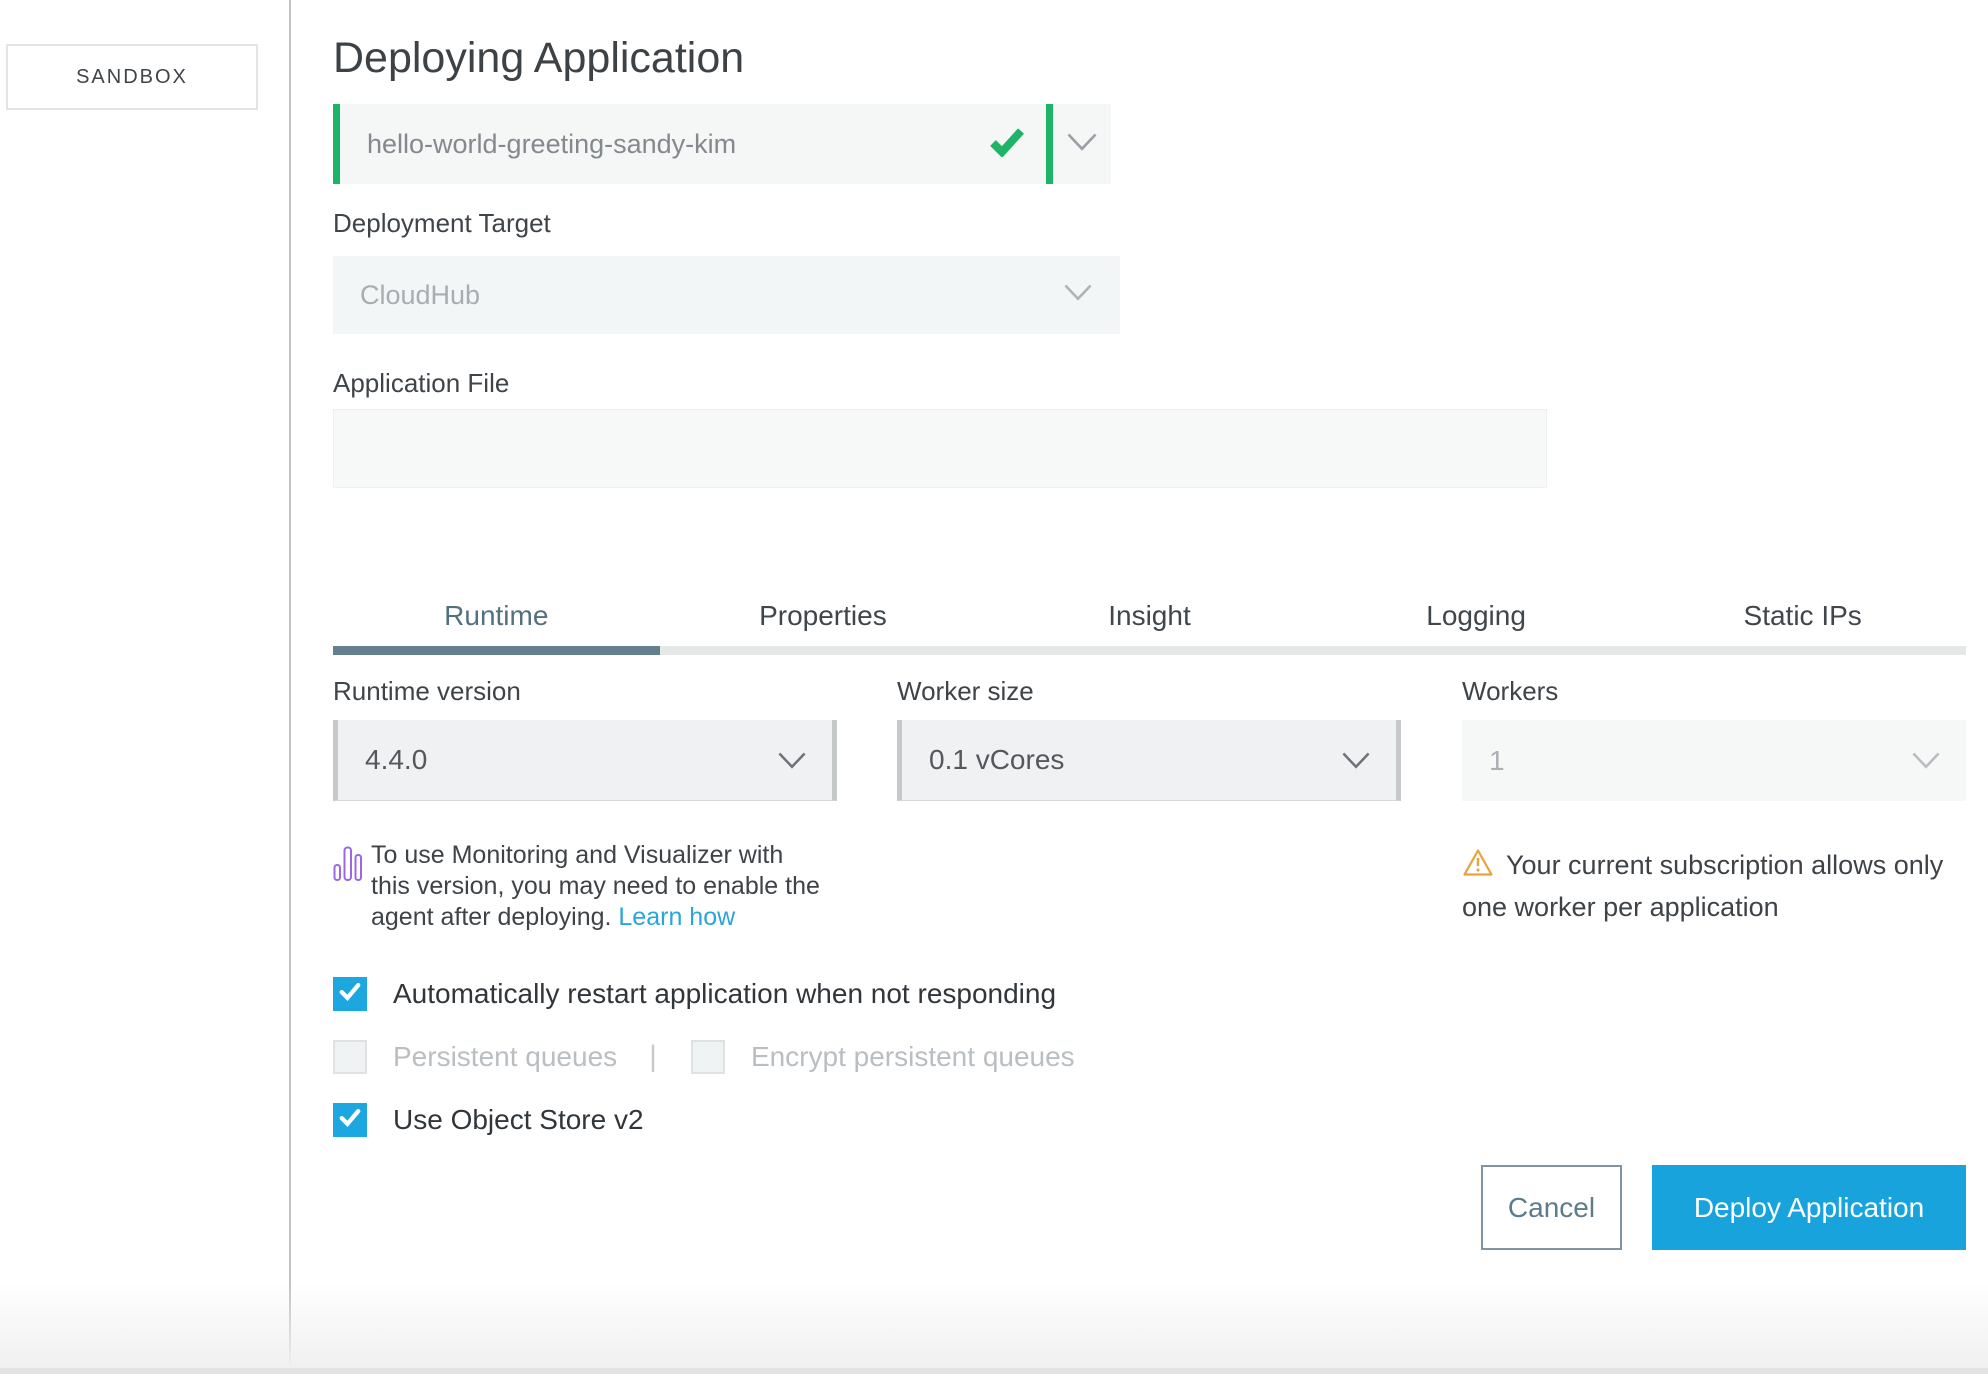 This screenshot has height=1374, width=1988. I want to click on sidebar-divider, so click(290, 687).